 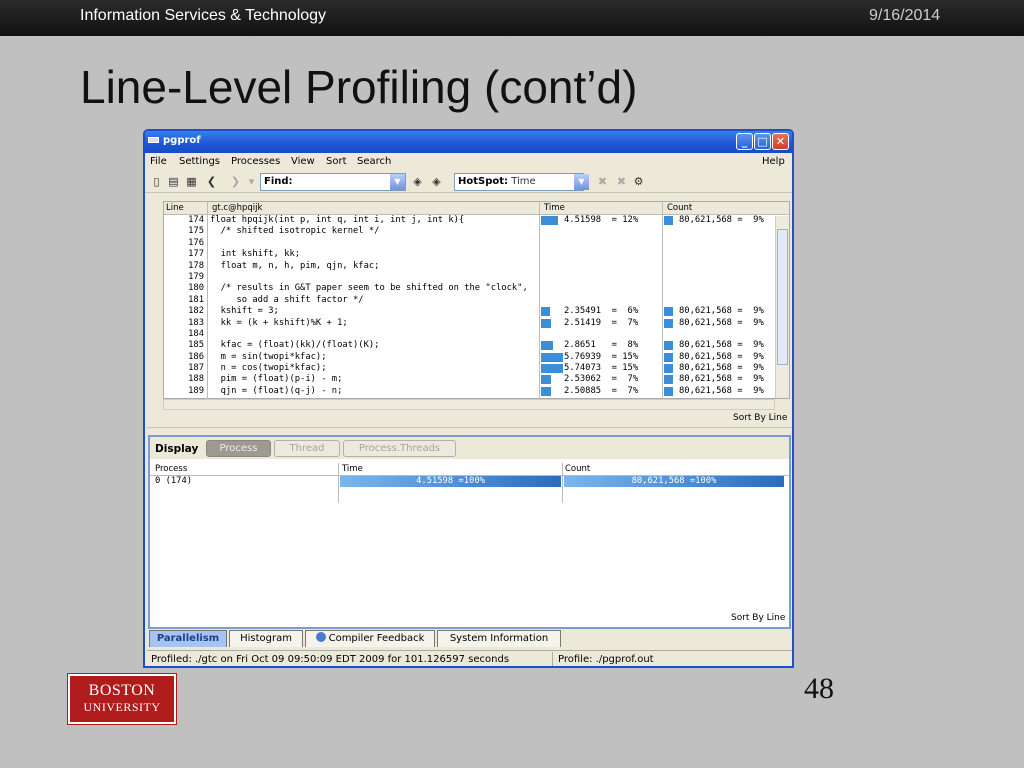 What do you see at coordinates (905, 15) in the screenshot?
I see `slide-date: 9/16/2014` at bounding box center [905, 15].